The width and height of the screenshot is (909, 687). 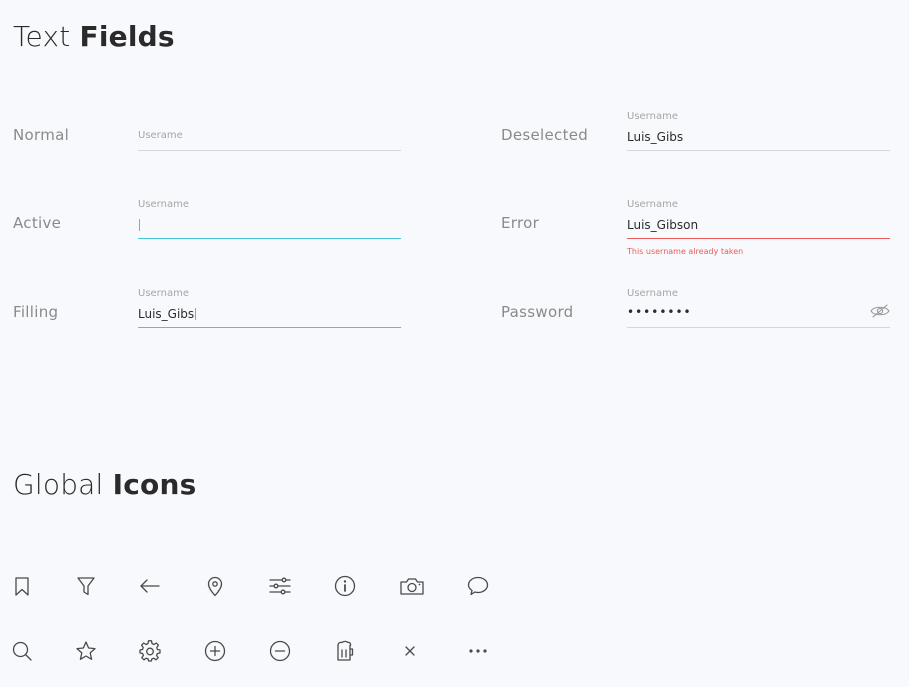 What do you see at coordinates (150, 586) in the screenshot?
I see `arrow-left-icon` at bounding box center [150, 586].